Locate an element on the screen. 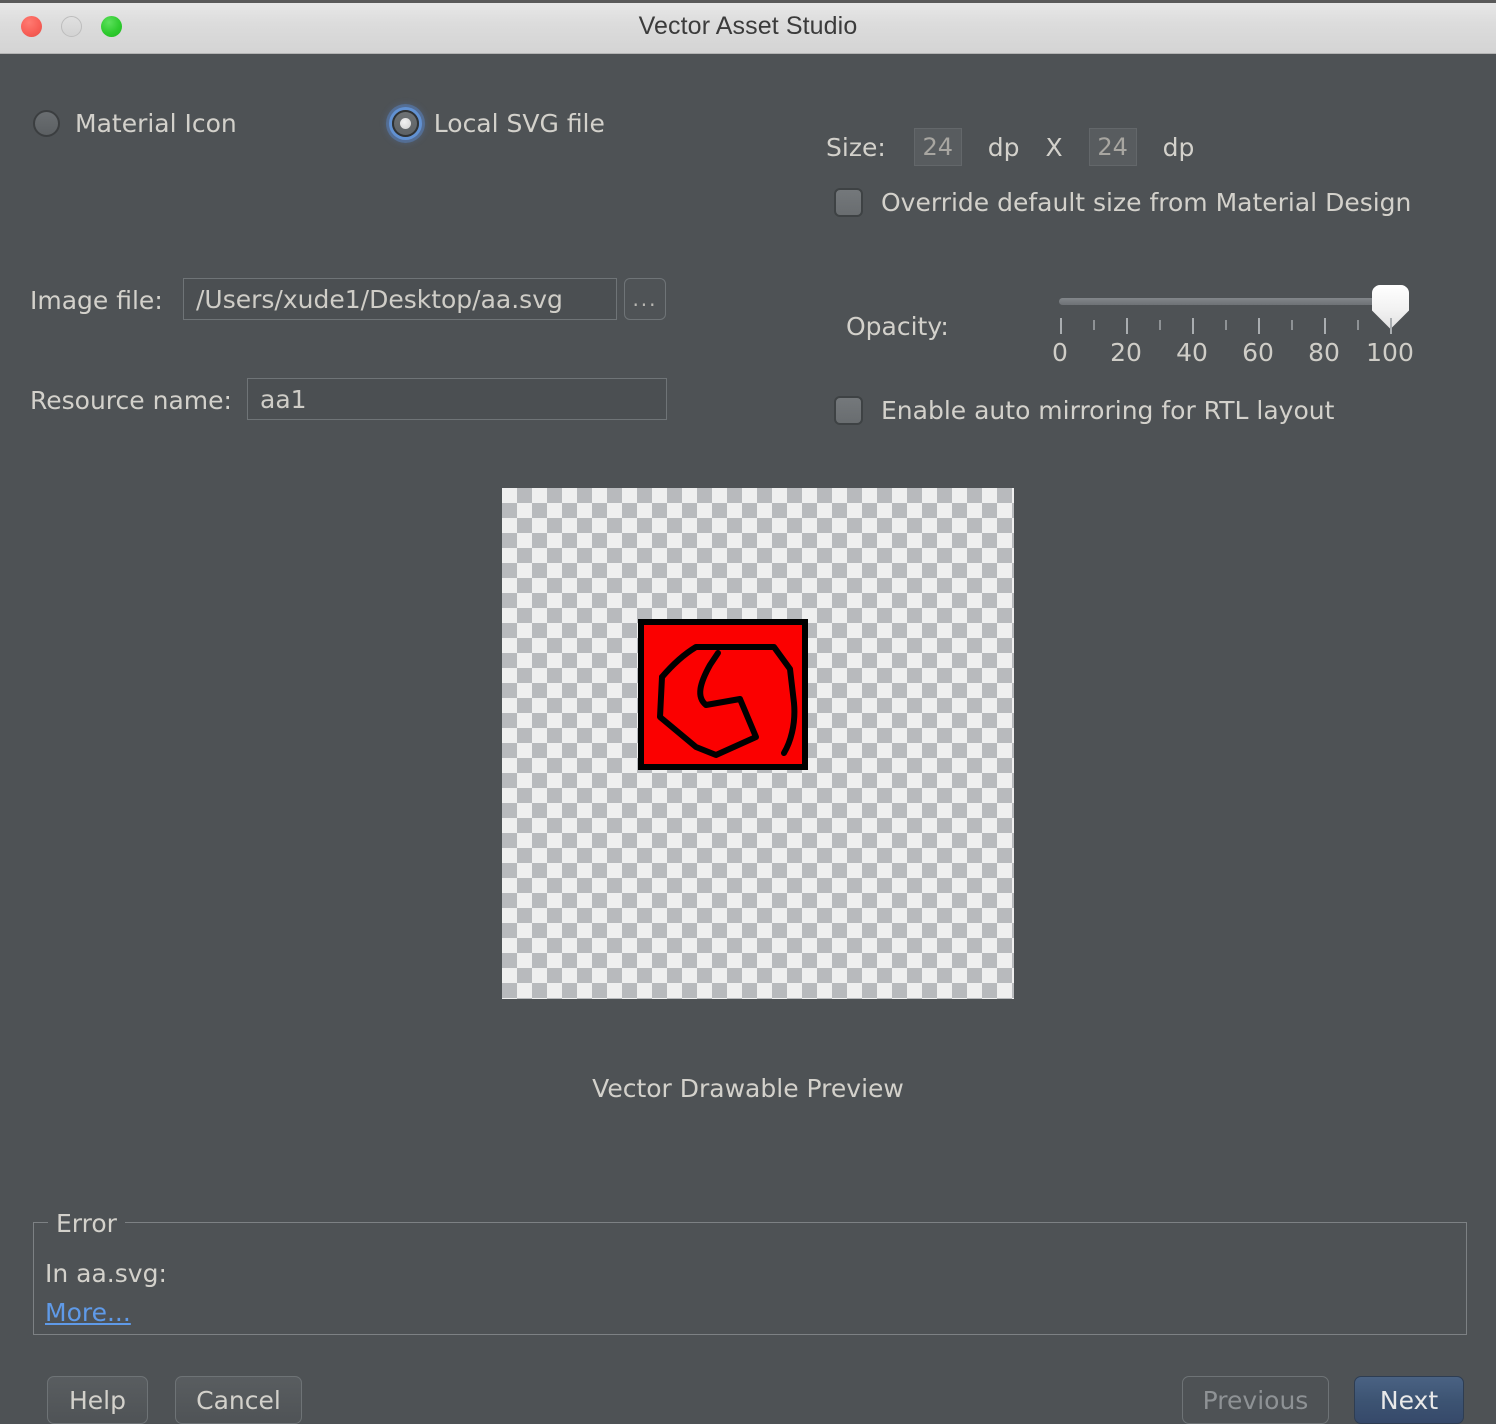 The height and width of the screenshot is (1424, 1496). enable-rtl-mirroring-checkbox-row: Enable auto mirroring for RTL layout is located at coordinates (1084, 410).